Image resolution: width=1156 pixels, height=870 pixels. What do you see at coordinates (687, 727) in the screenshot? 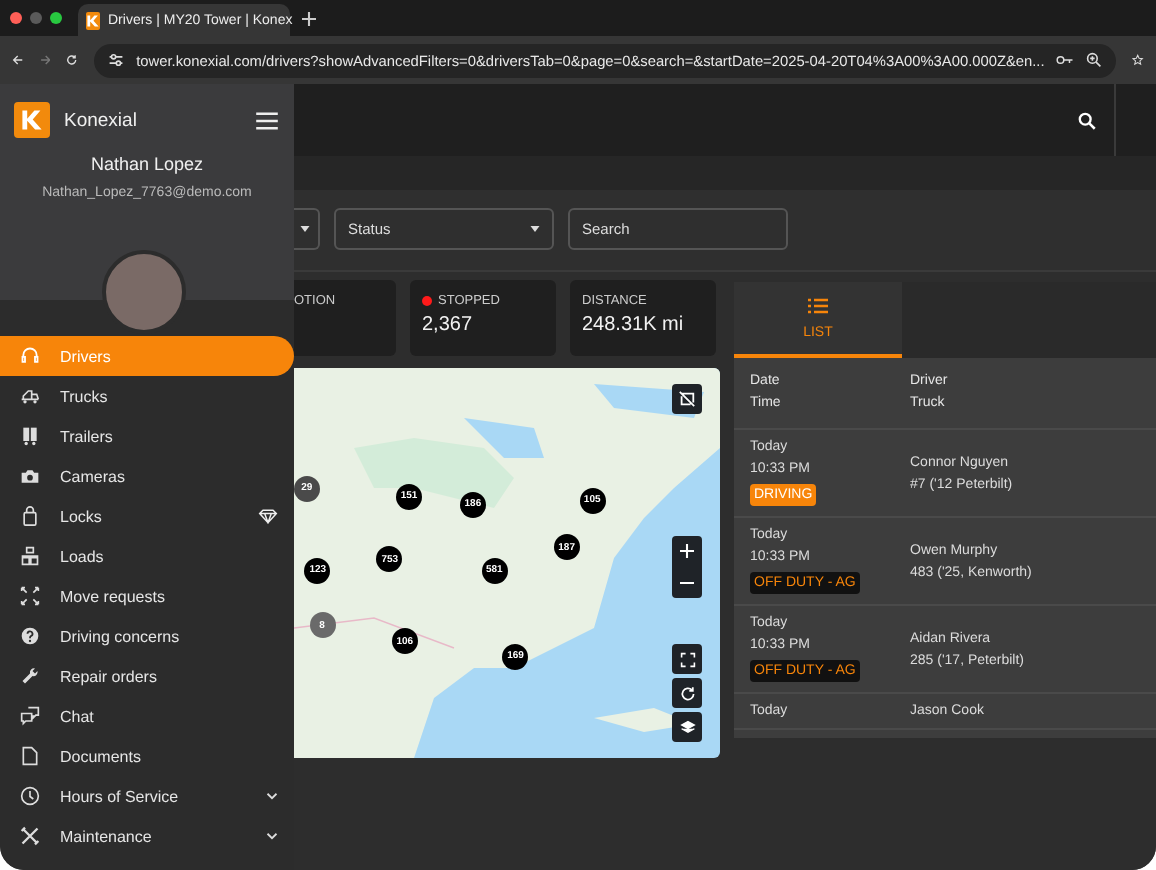
I see `layers-icon` at bounding box center [687, 727].